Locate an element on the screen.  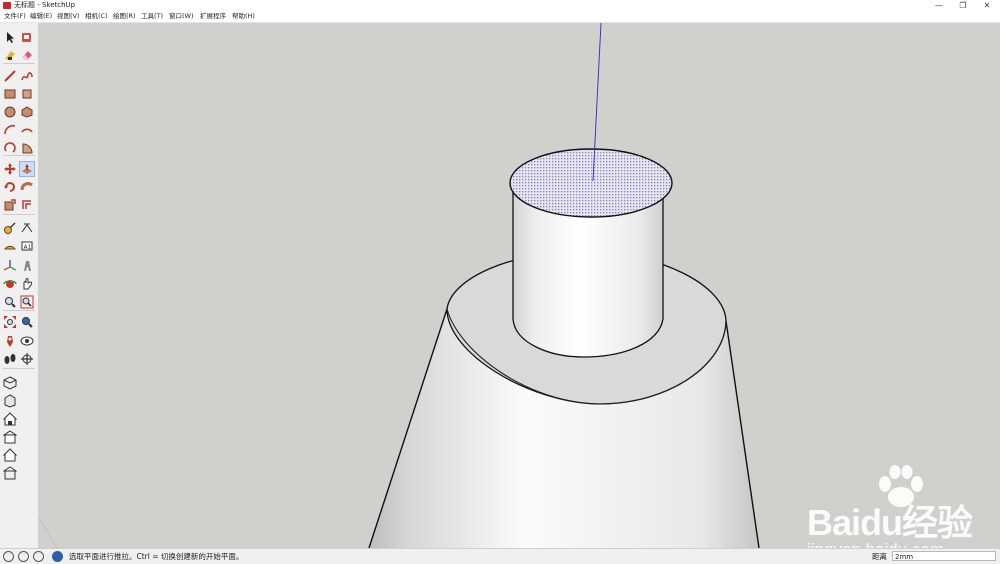
select-tool is located at coordinates (10, 37).